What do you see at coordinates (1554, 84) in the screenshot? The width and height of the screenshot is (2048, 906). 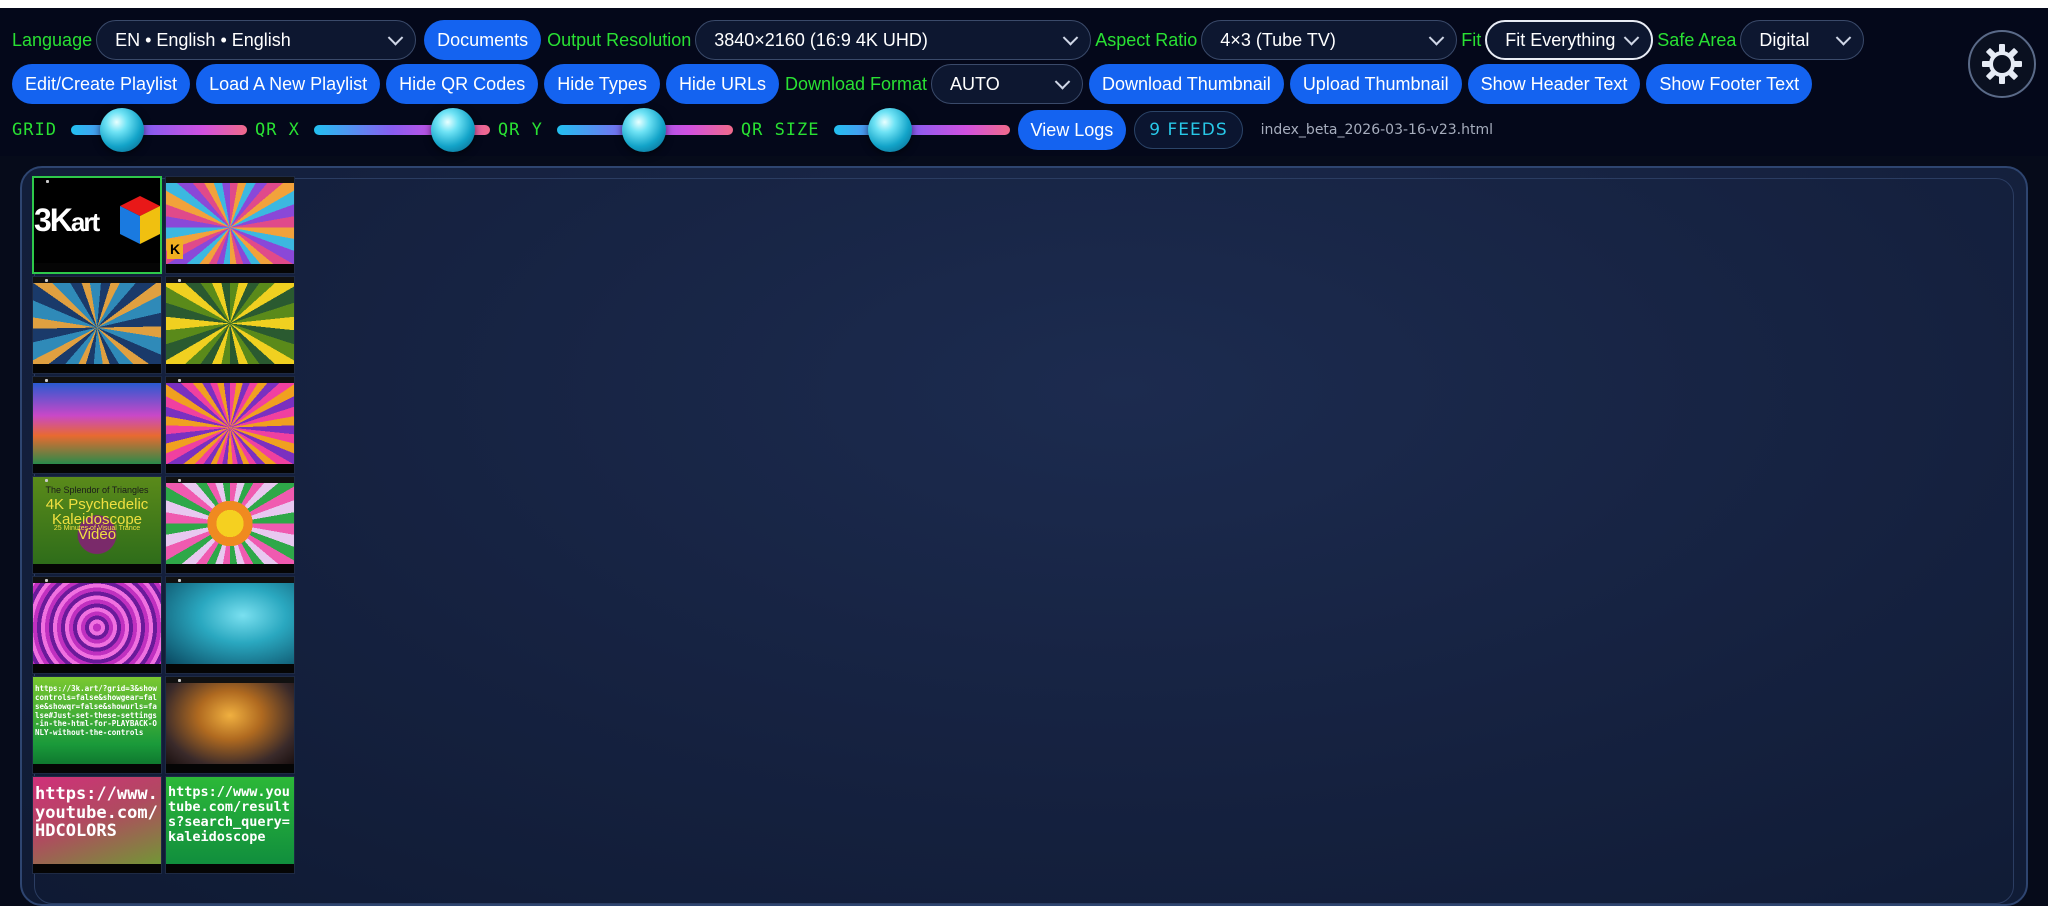 I see `show-header-text-button: Show Header Text` at bounding box center [1554, 84].